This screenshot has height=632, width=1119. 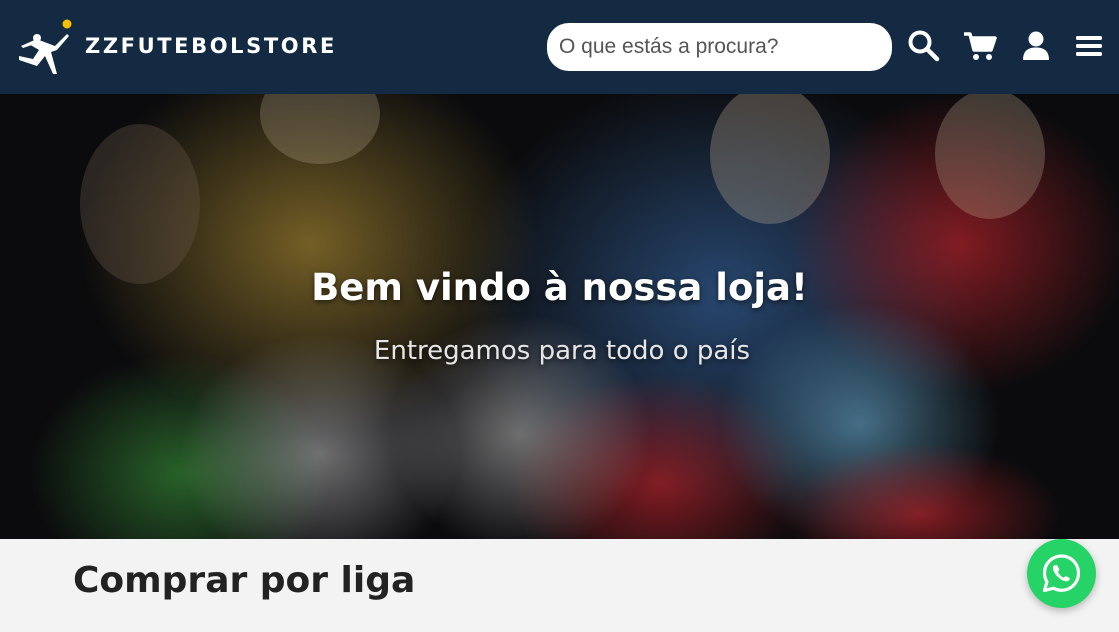 What do you see at coordinates (244, 580) in the screenshot?
I see `section-title-leagues: Comprar por liga` at bounding box center [244, 580].